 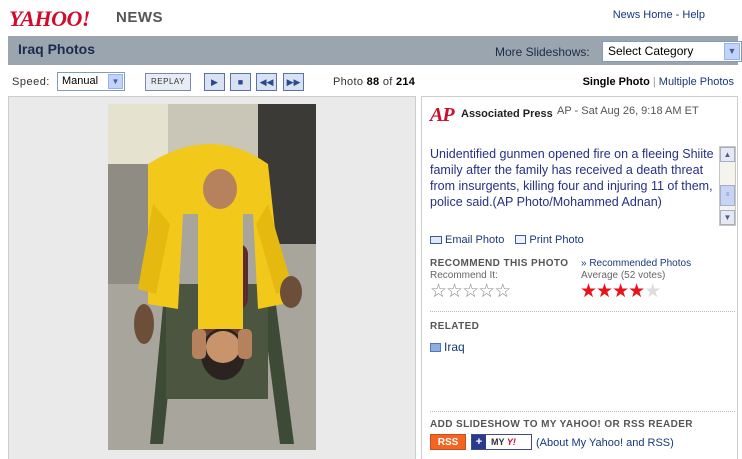 I want to click on email-photo-label: Email Photo, so click(x=475, y=240).